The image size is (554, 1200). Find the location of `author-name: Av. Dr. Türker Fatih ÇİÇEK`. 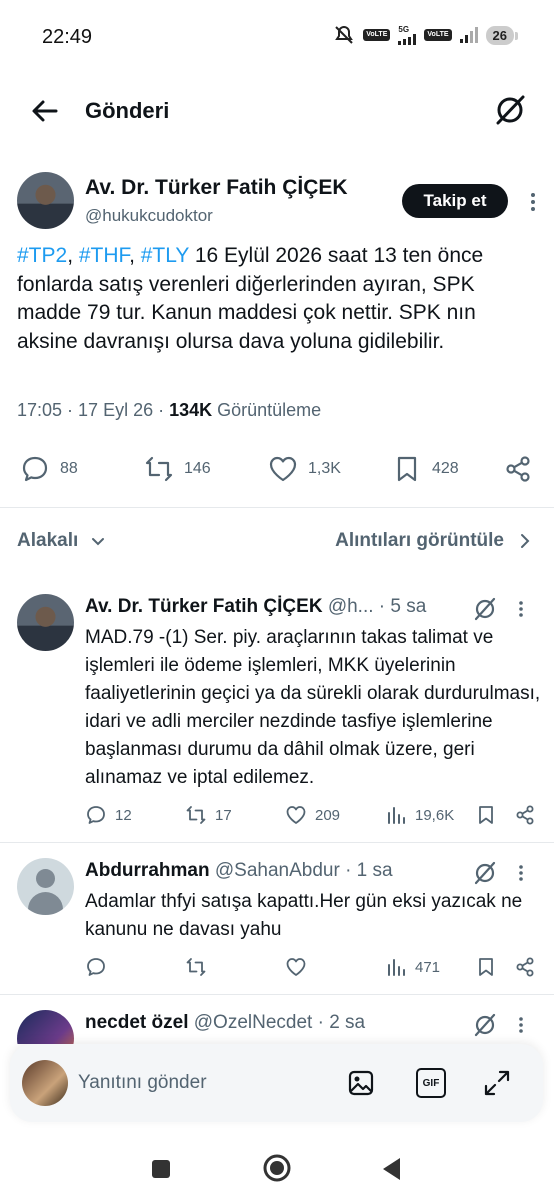

author-name: Av. Dr. Türker Fatih ÇİÇEK is located at coordinates (216, 188).